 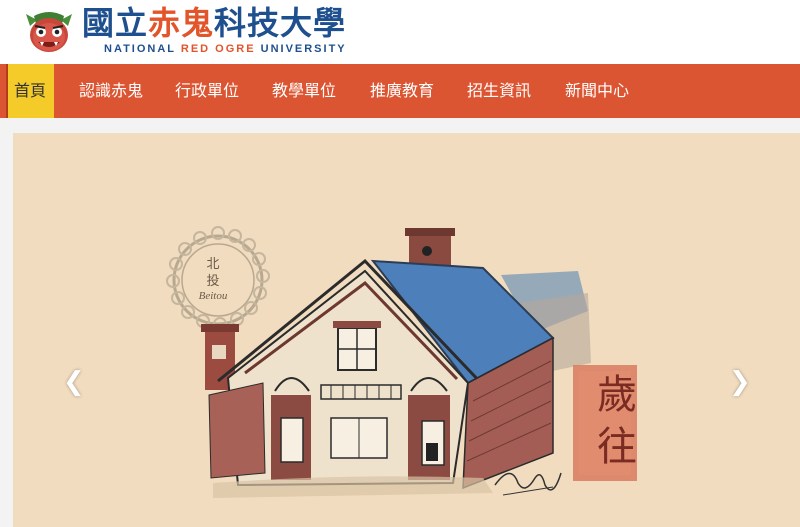 I want to click on logo-title-part3: 科技大學, so click(x=280, y=23).